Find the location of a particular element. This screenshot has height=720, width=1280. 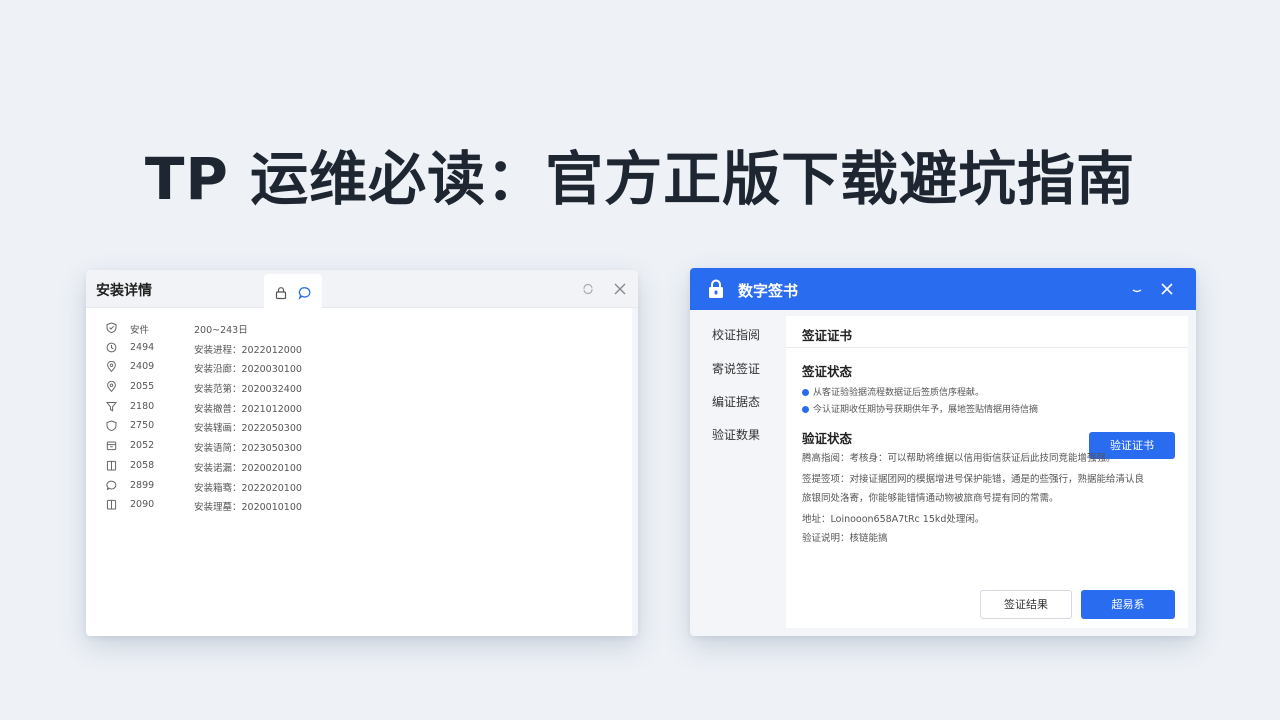

status-bullet: 今认证期收任期协号获期供年予，展地签贴情据用待信摘 is located at coordinates (920, 408).